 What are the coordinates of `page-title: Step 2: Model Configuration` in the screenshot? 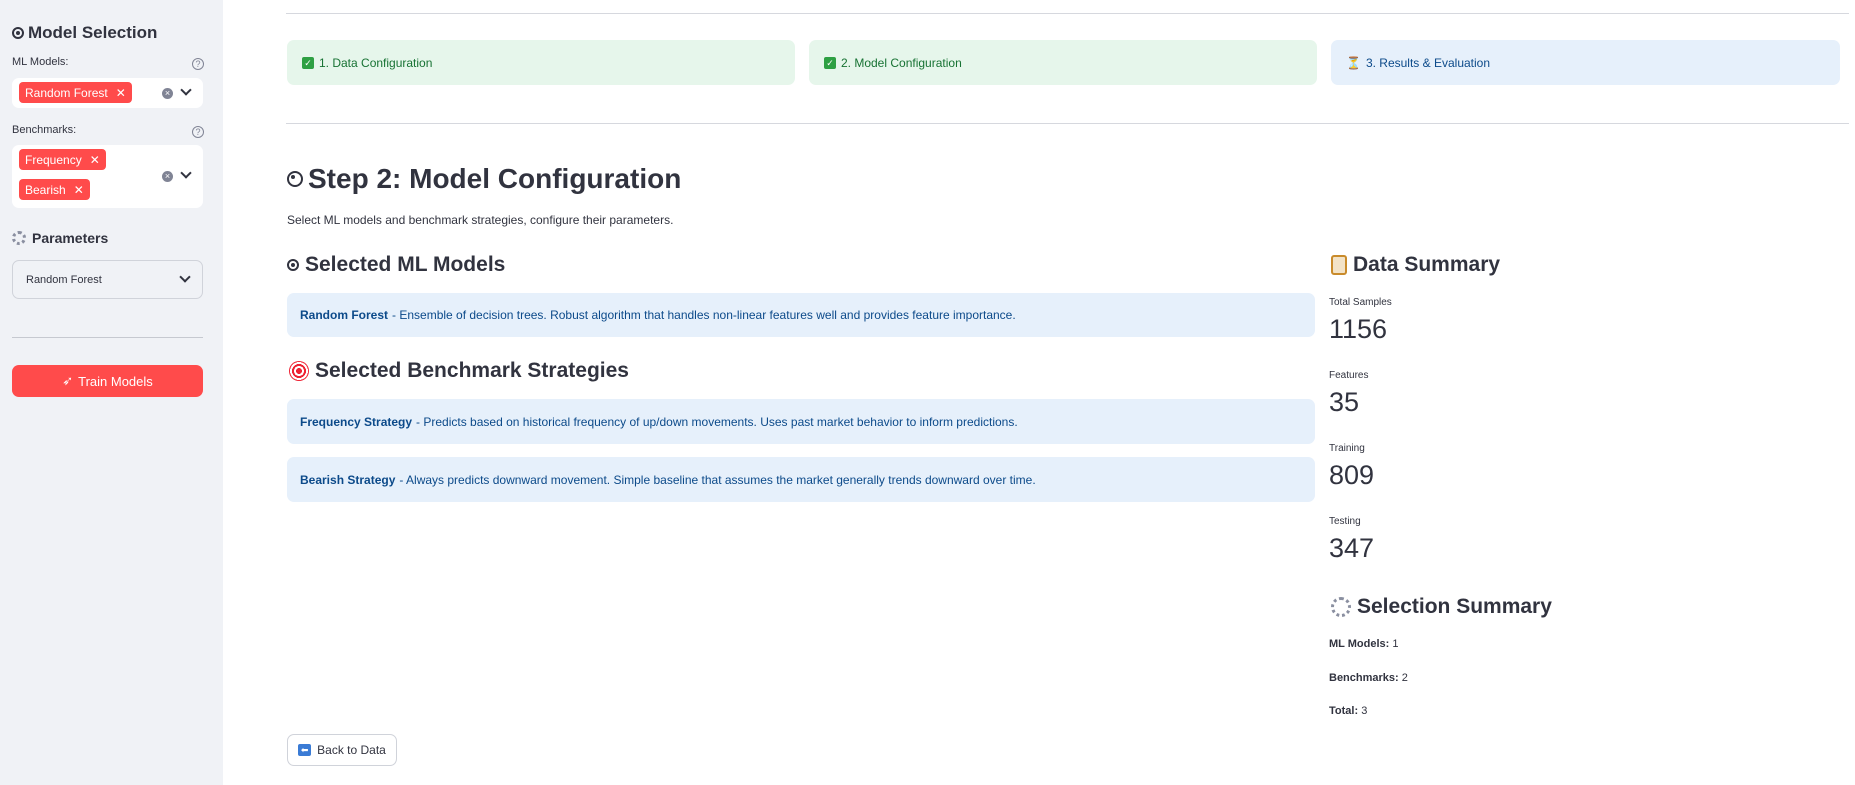 It's located at (484, 179).